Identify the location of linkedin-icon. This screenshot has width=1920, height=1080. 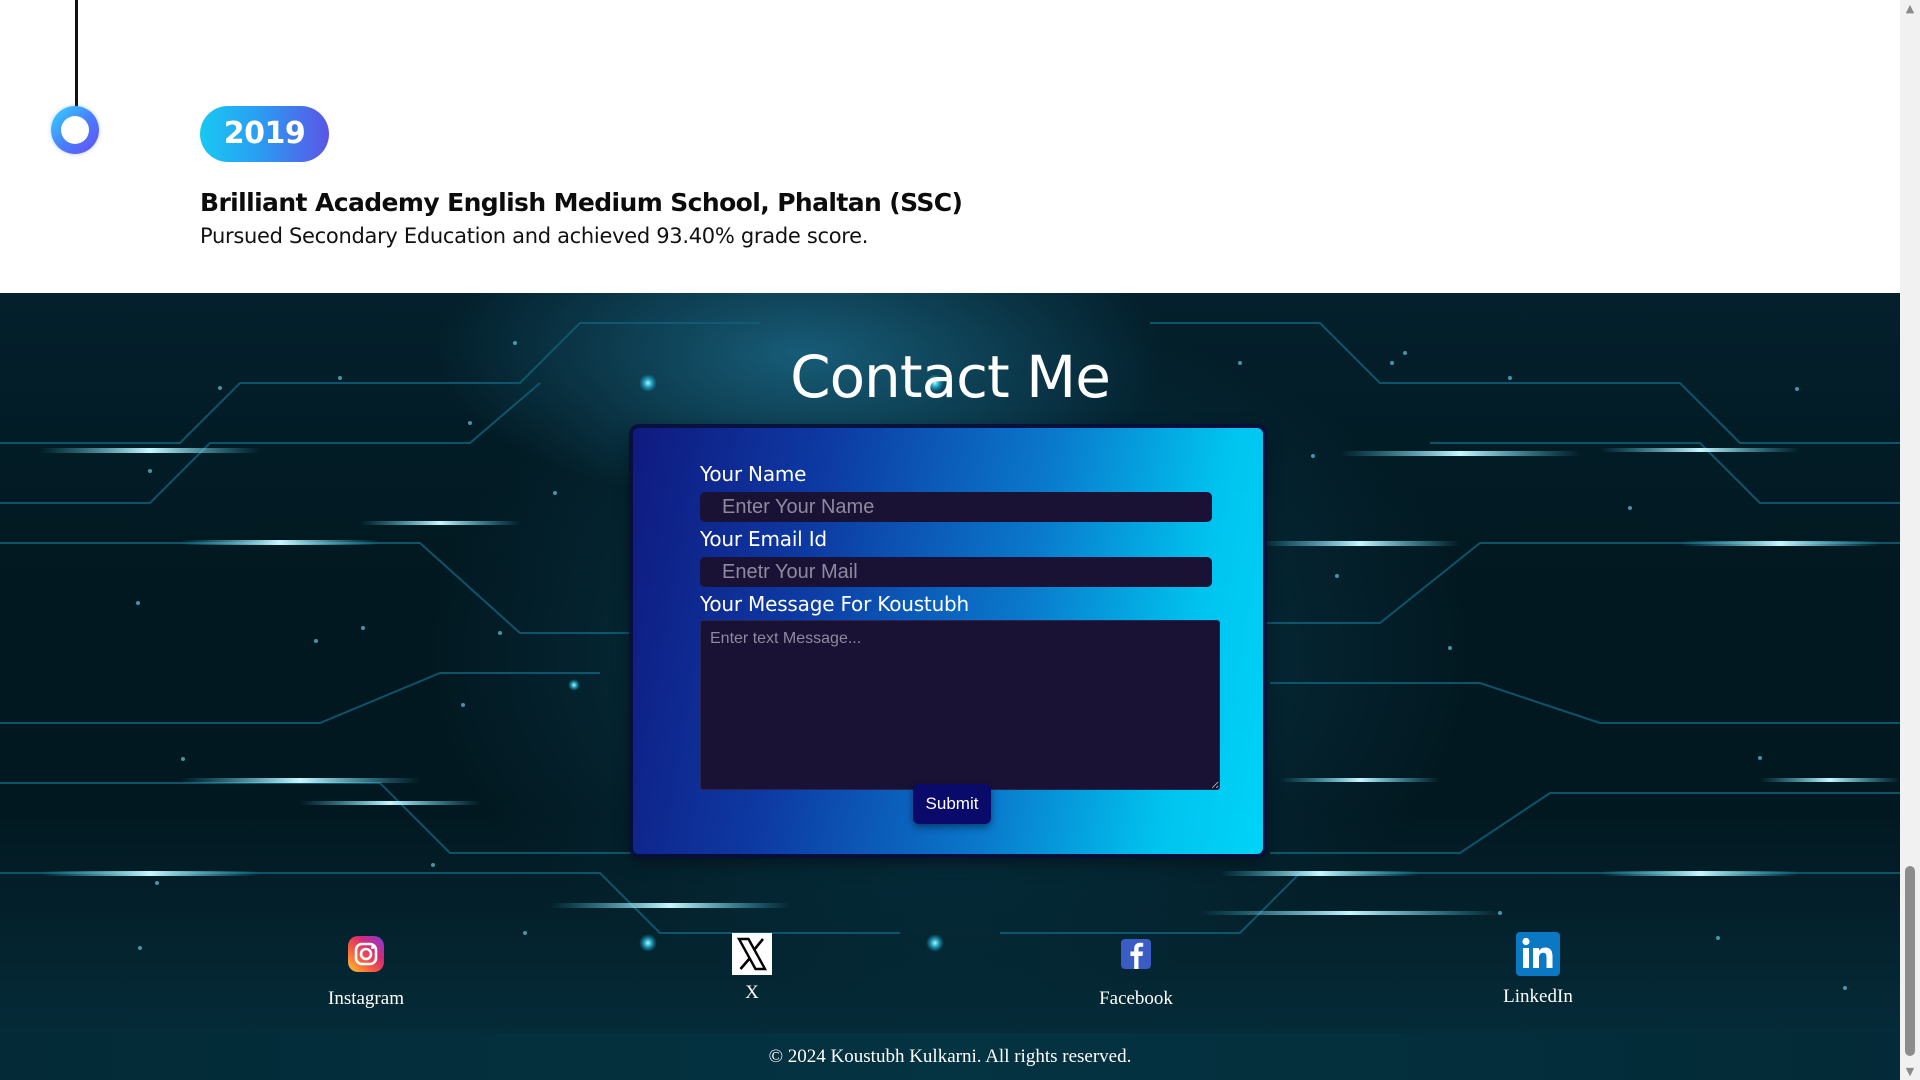
(1538, 954).